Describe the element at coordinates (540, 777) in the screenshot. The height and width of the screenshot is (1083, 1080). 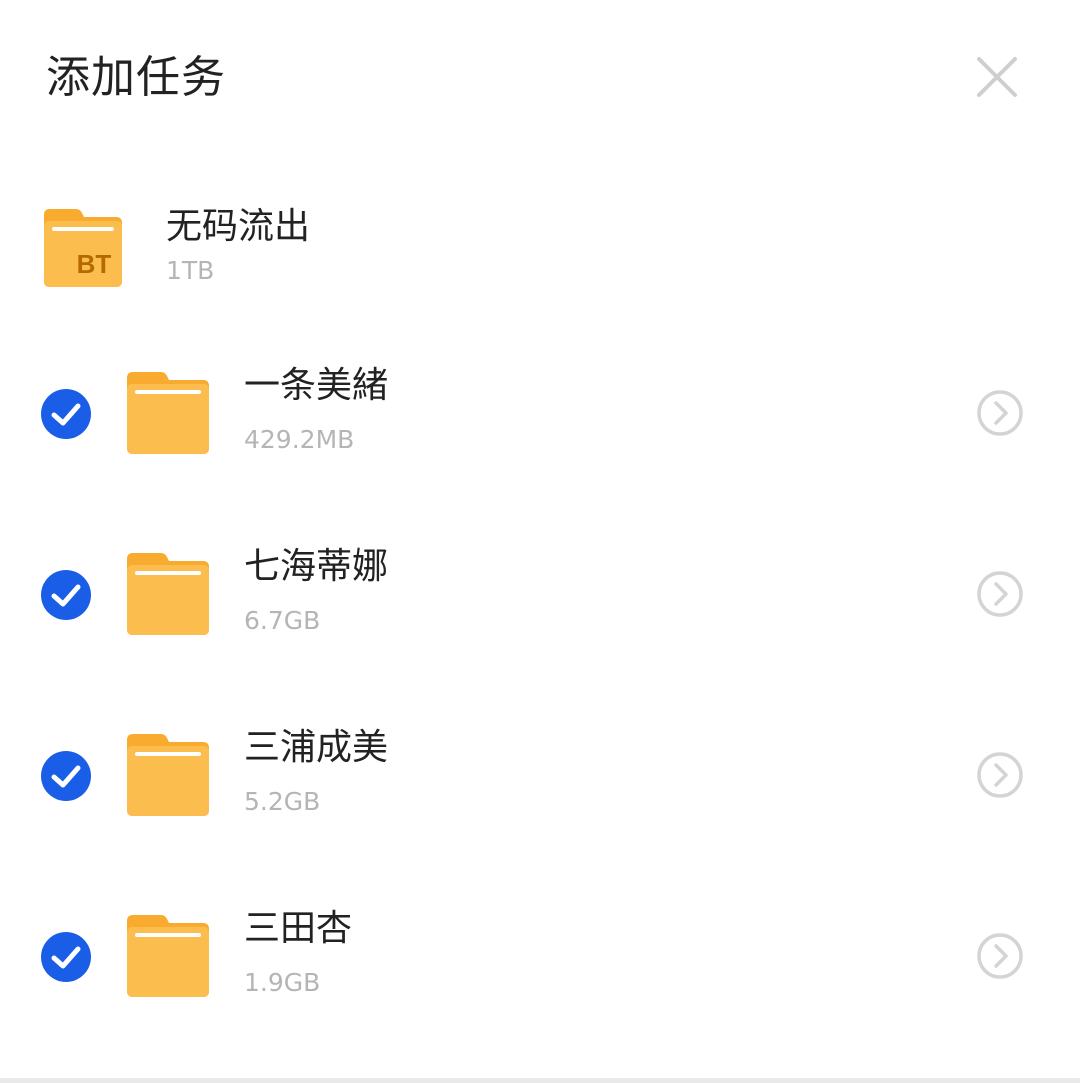
I see `list-item: 三浦成美 5.2GB` at that location.